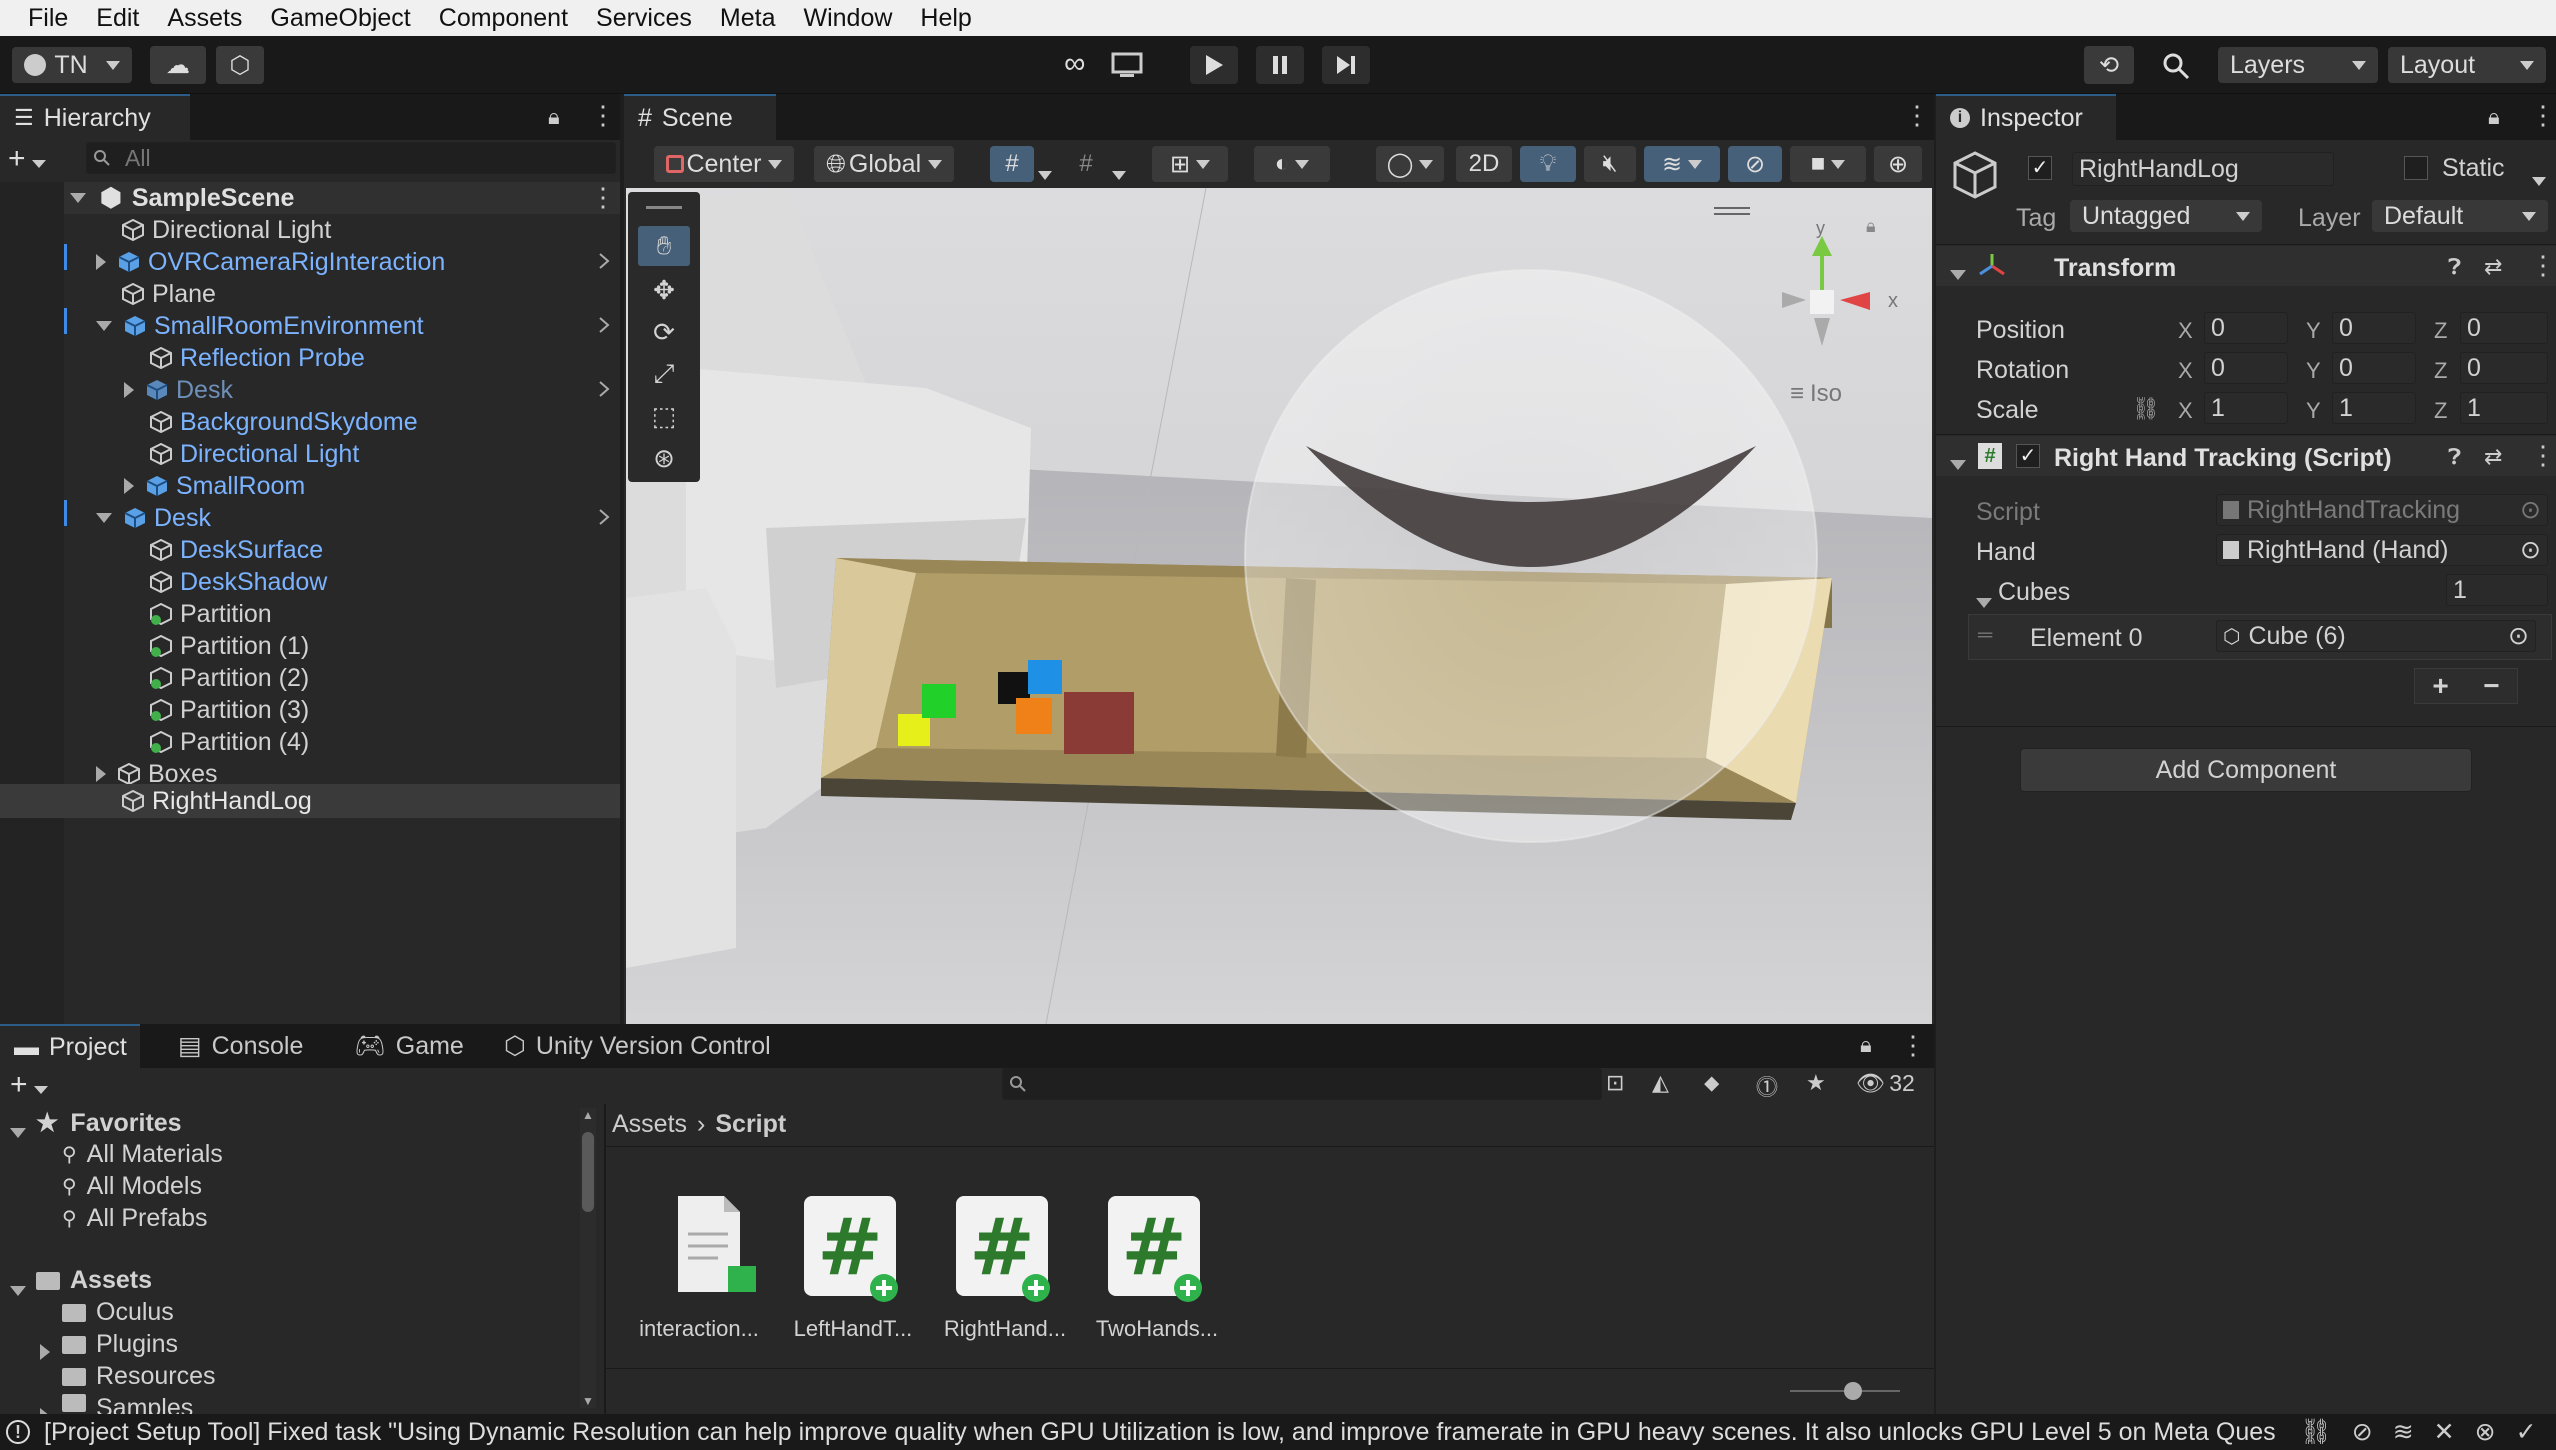  What do you see at coordinates (884, 164) in the screenshot?
I see `space-dropdown: 🌐︎ Global` at bounding box center [884, 164].